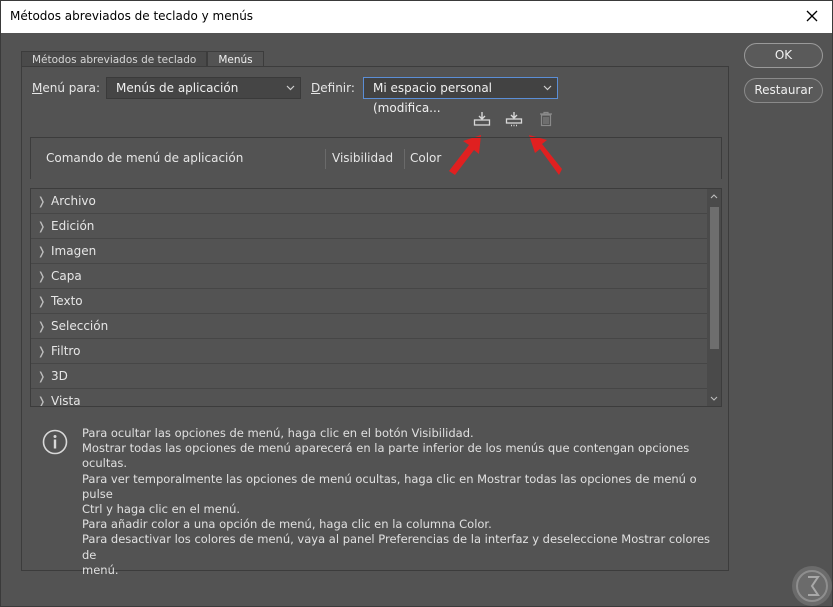 The width and height of the screenshot is (833, 607). I want to click on list-item: ❭ Filtro, so click(369, 351).